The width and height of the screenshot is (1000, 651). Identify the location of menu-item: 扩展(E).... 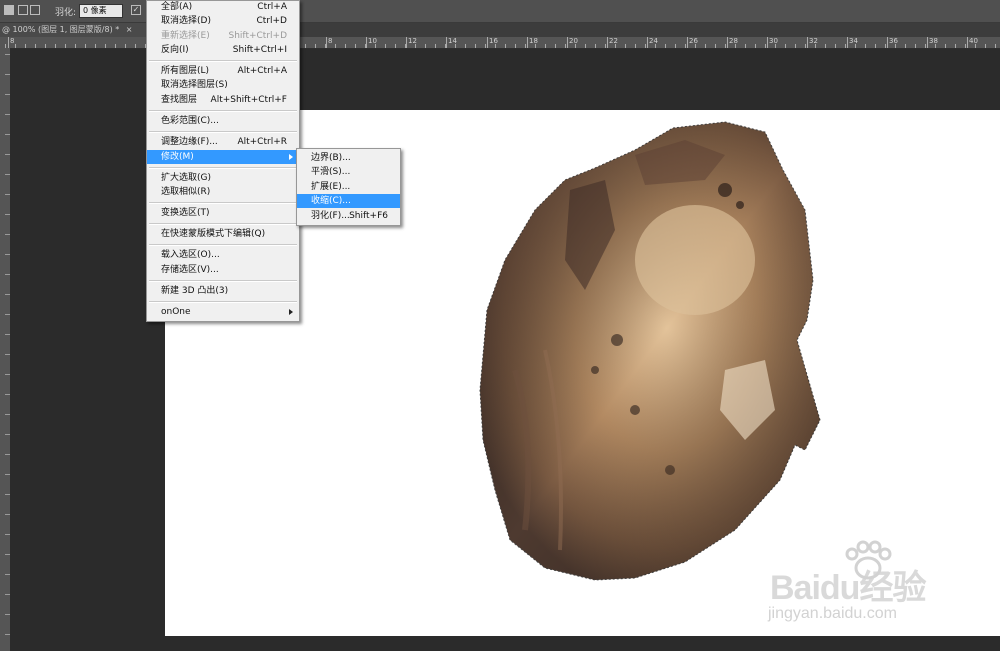
(348, 187).